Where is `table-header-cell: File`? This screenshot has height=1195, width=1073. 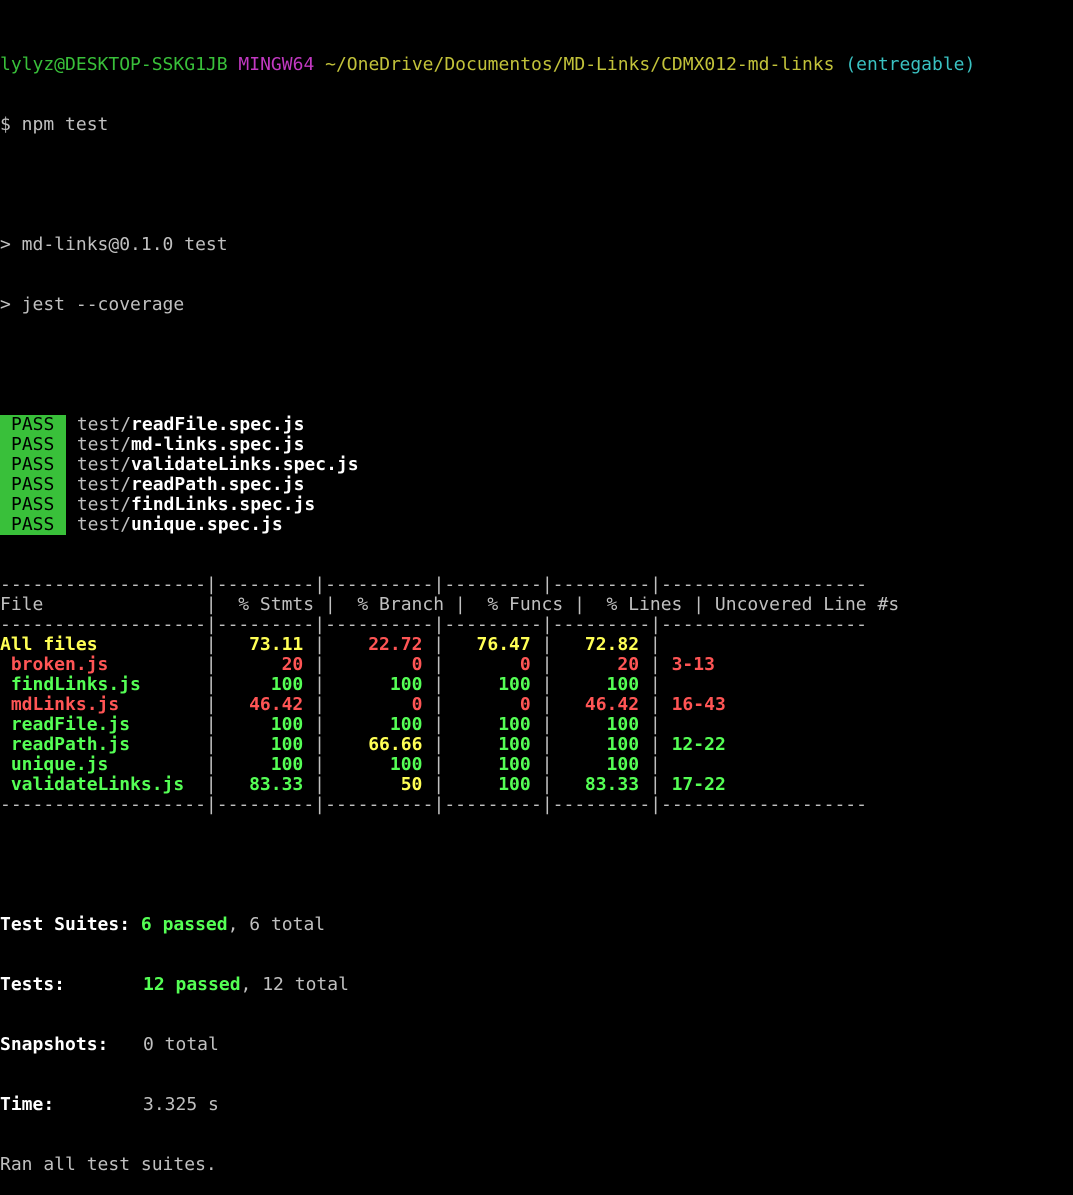
table-header-cell: File is located at coordinates (22, 604).